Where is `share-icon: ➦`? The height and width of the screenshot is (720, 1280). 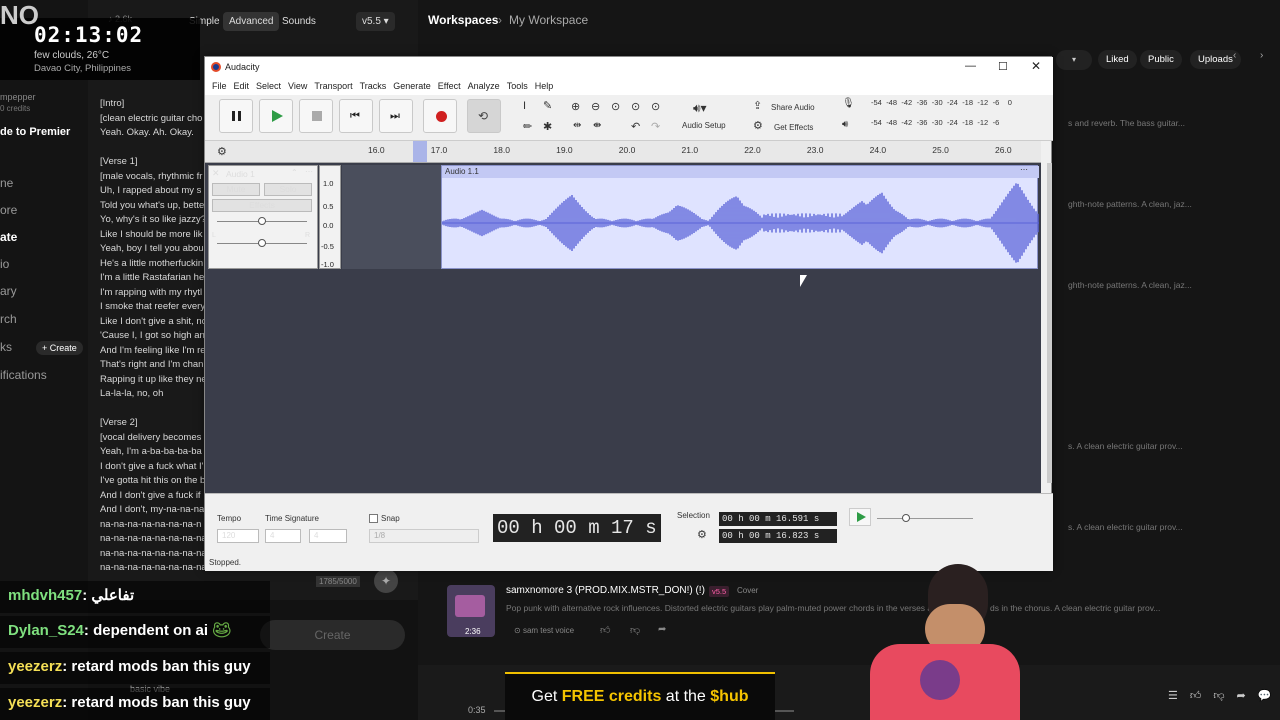 share-icon: ➦ is located at coordinates (662, 629).